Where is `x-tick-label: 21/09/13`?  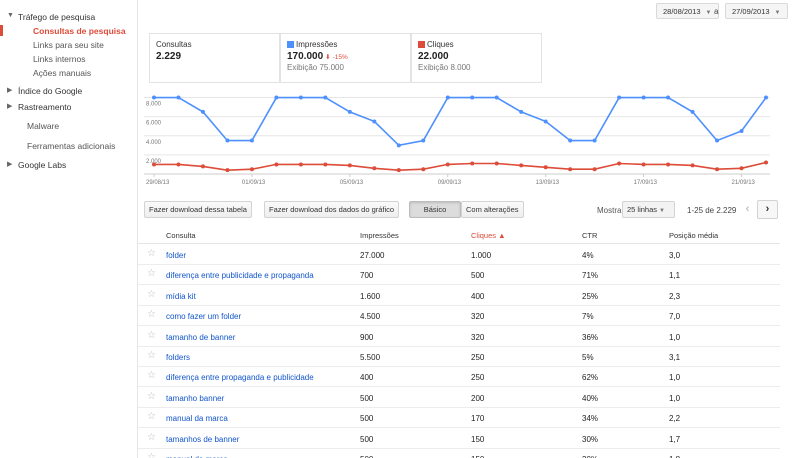 x-tick-label: 21/09/13 is located at coordinates (744, 183).